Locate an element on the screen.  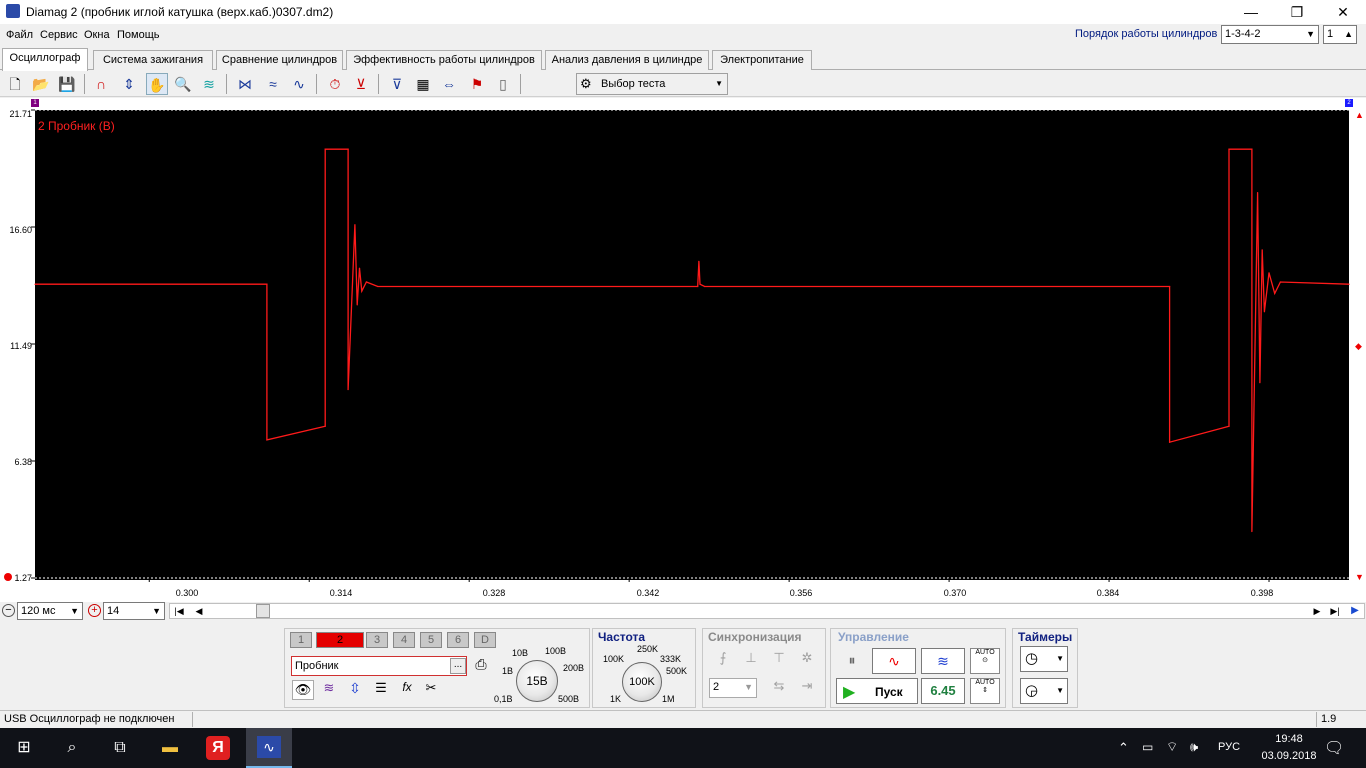
sync-fall-icon: ⊤ is located at coordinates (779, 660).